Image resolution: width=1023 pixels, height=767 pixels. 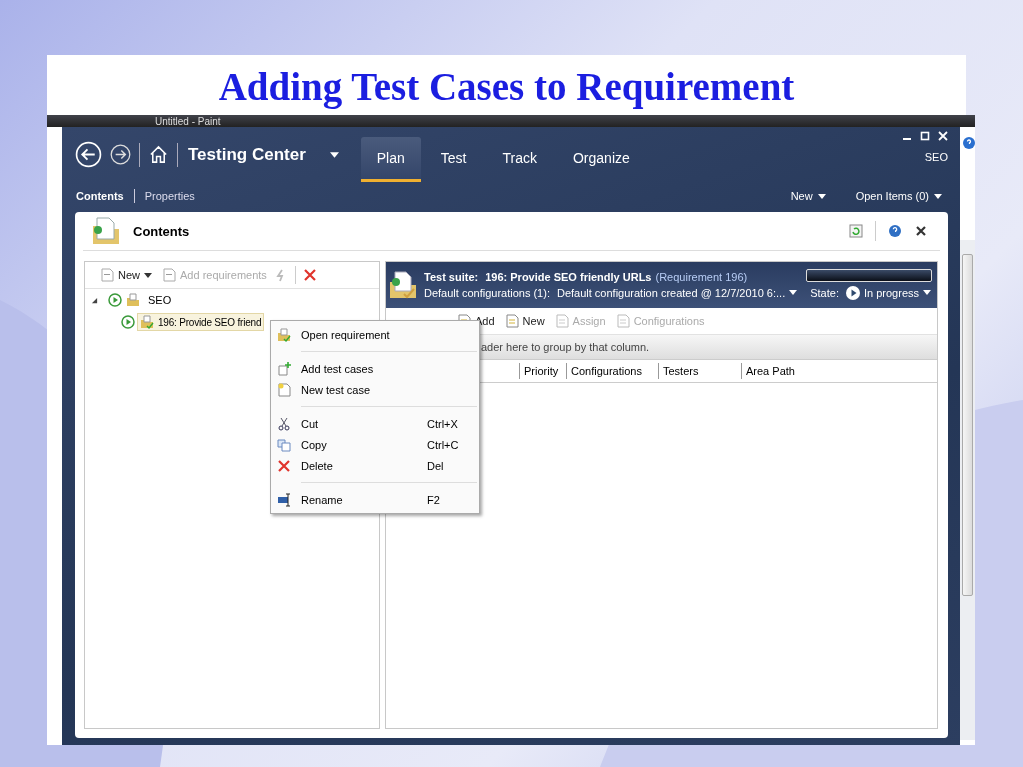 I want to click on nav-tab: Organize, so click(x=601, y=159).